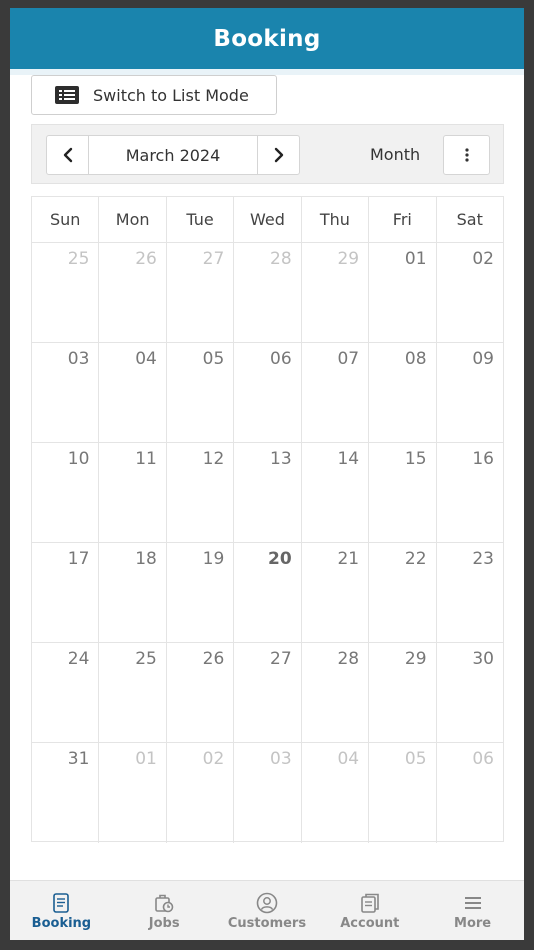 The width and height of the screenshot is (534, 950). I want to click on calendar-day: 11, so click(133, 492).